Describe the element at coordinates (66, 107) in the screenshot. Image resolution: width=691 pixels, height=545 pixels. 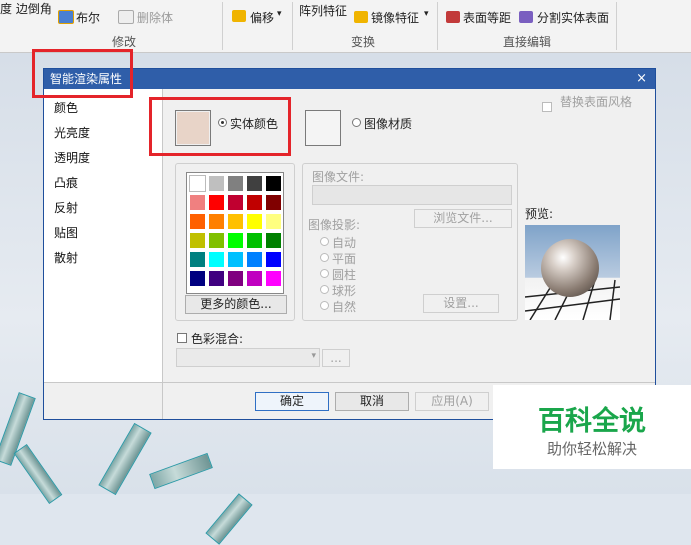
I see `sidebar-item-color: 颜色` at that location.